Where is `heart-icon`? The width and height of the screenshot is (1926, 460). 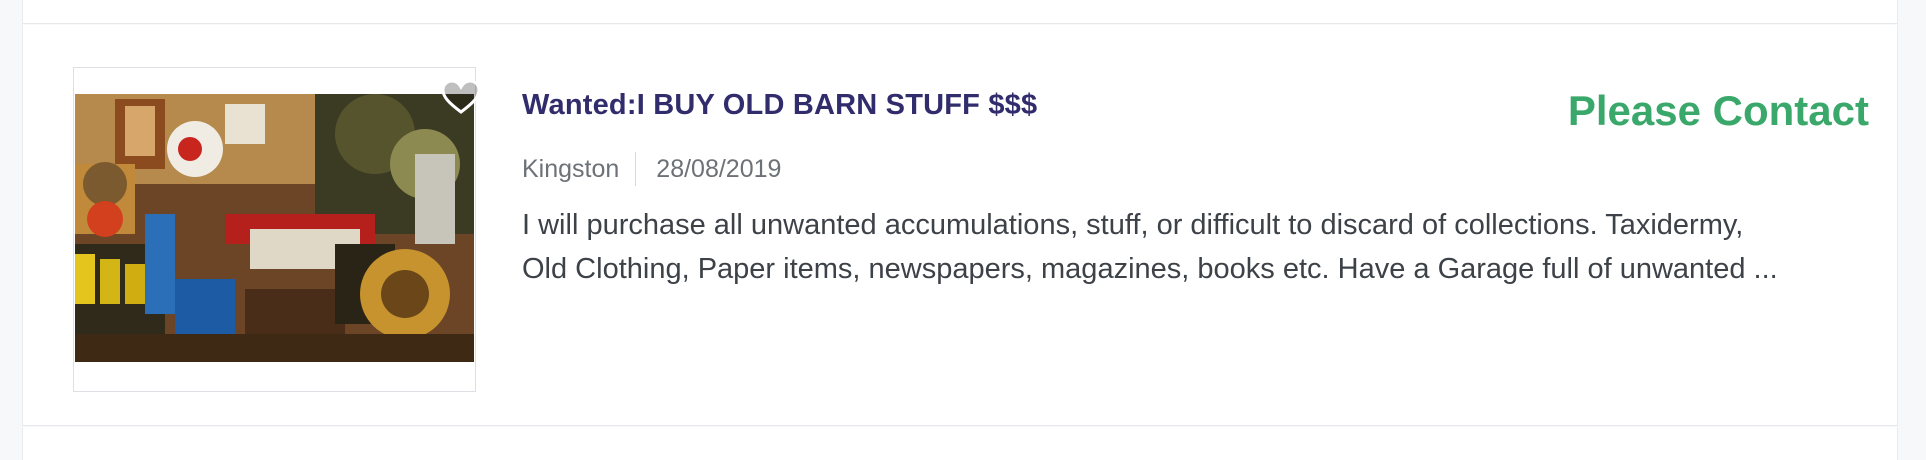
heart-icon is located at coordinates (461, 96).